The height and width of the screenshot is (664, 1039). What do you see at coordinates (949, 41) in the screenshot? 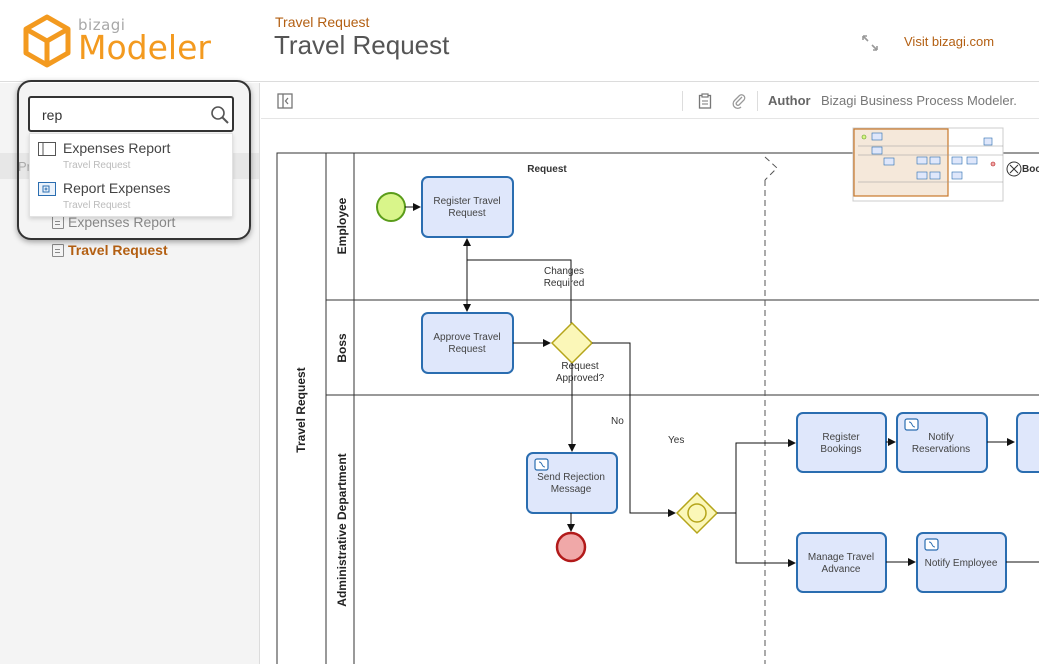
I see `visit-bizagi-link: Visit bizagi.com` at bounding box center [949, 41].